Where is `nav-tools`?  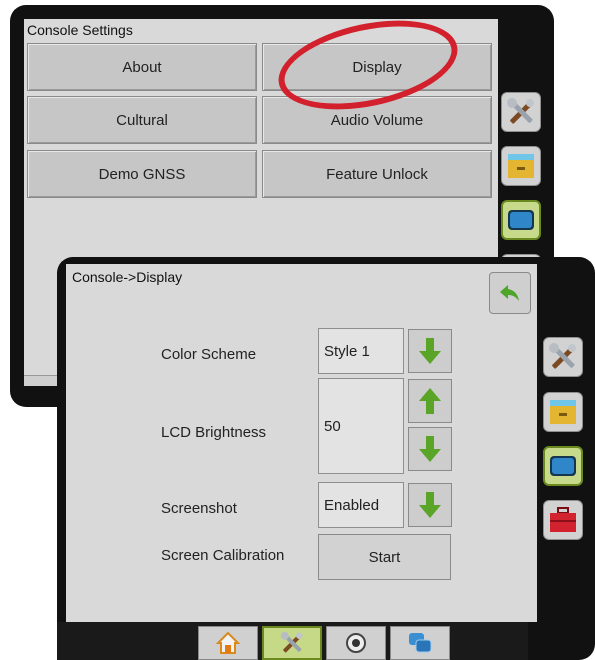
nav-tools is located at coordinates (292, 643).